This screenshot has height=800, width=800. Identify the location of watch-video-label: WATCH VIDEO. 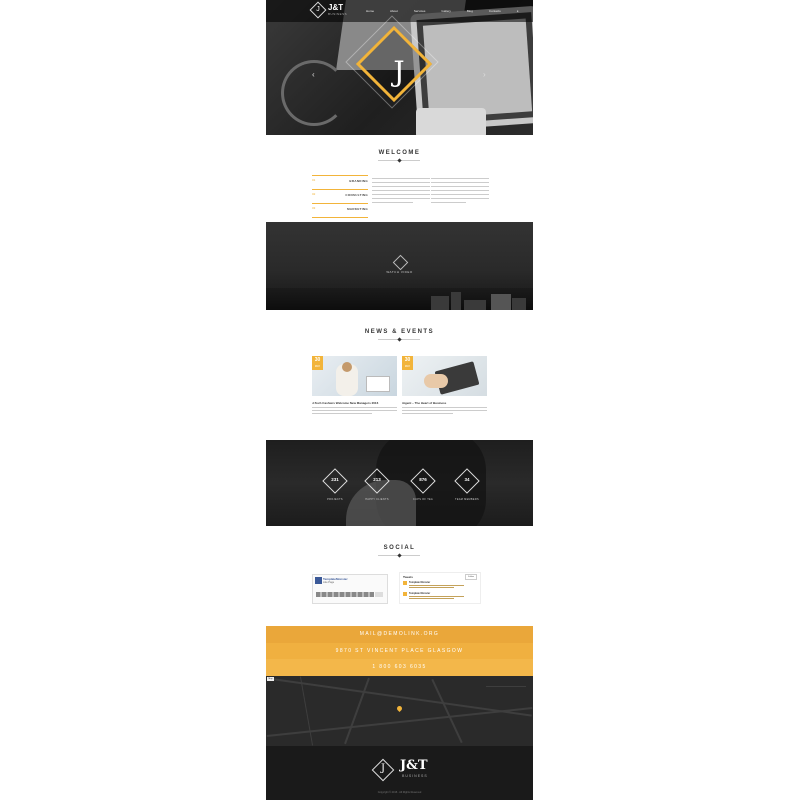
(399, 272).